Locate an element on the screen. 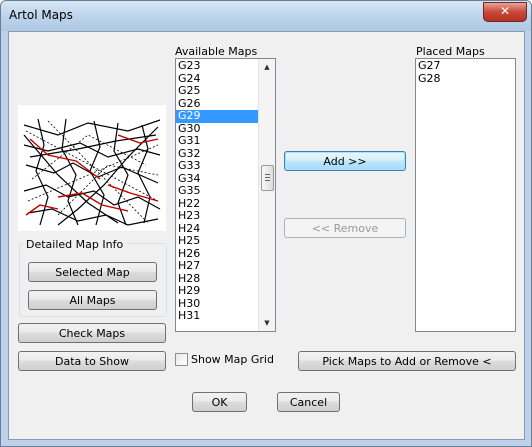  placed-maps-items: G27 G28 is located at coordinates (465, 72).